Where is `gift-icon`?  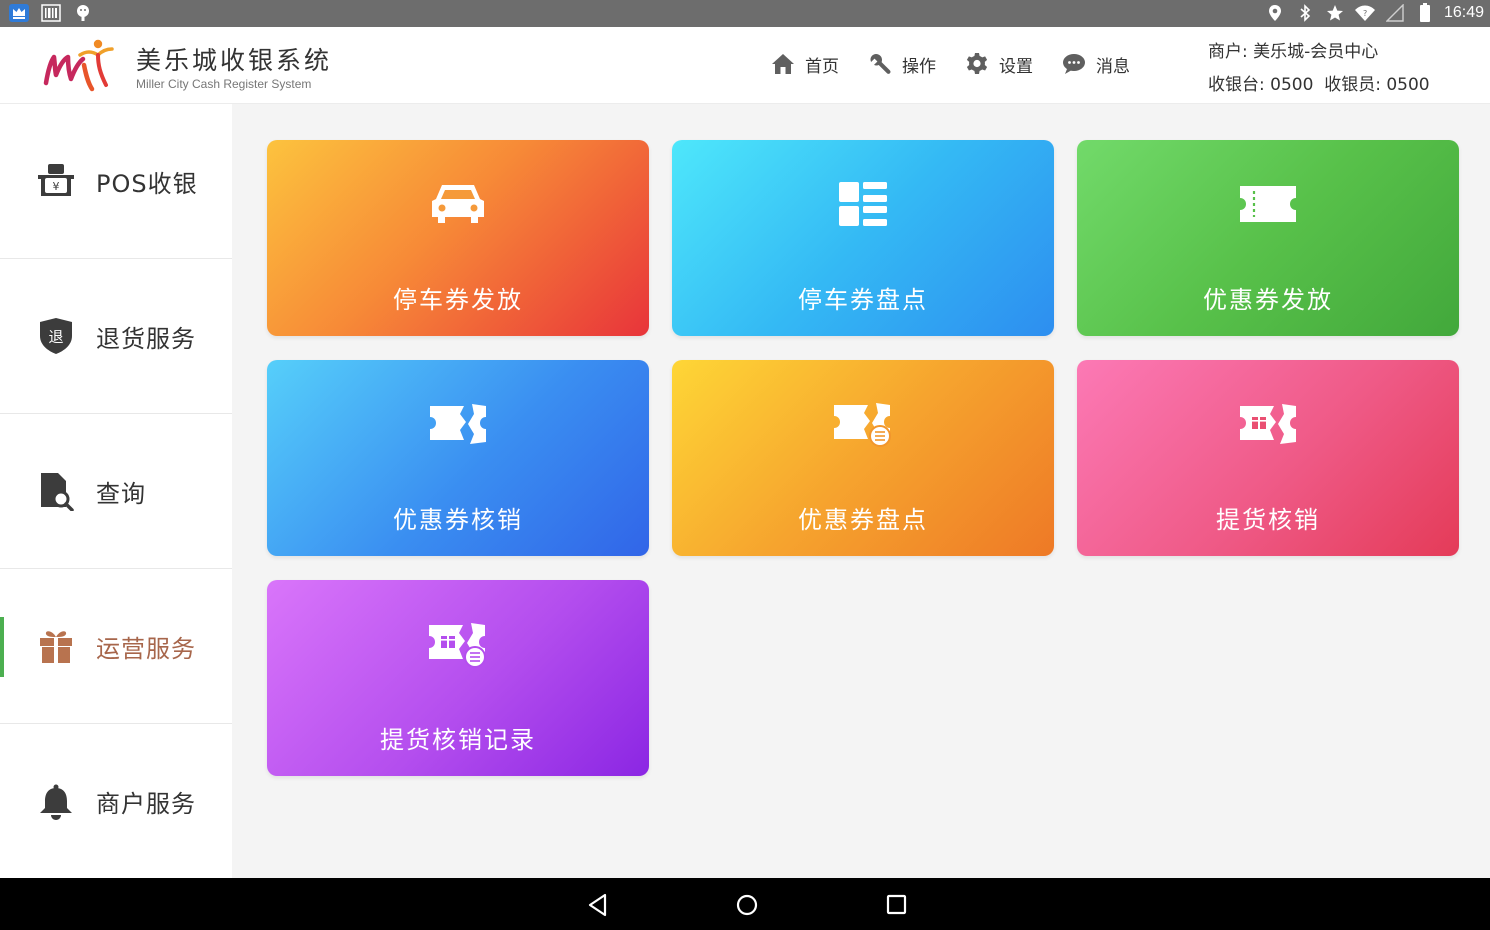 gift-icon is located at coordinates (56, 646).